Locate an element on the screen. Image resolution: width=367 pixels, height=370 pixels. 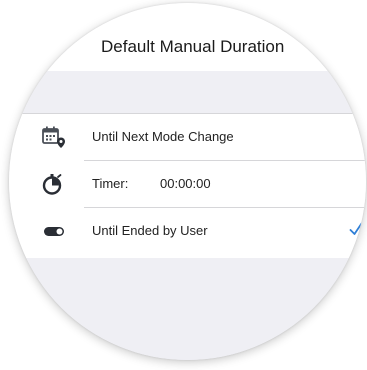
page-title: Default Manual Duration is located at coordinates (193, 46).